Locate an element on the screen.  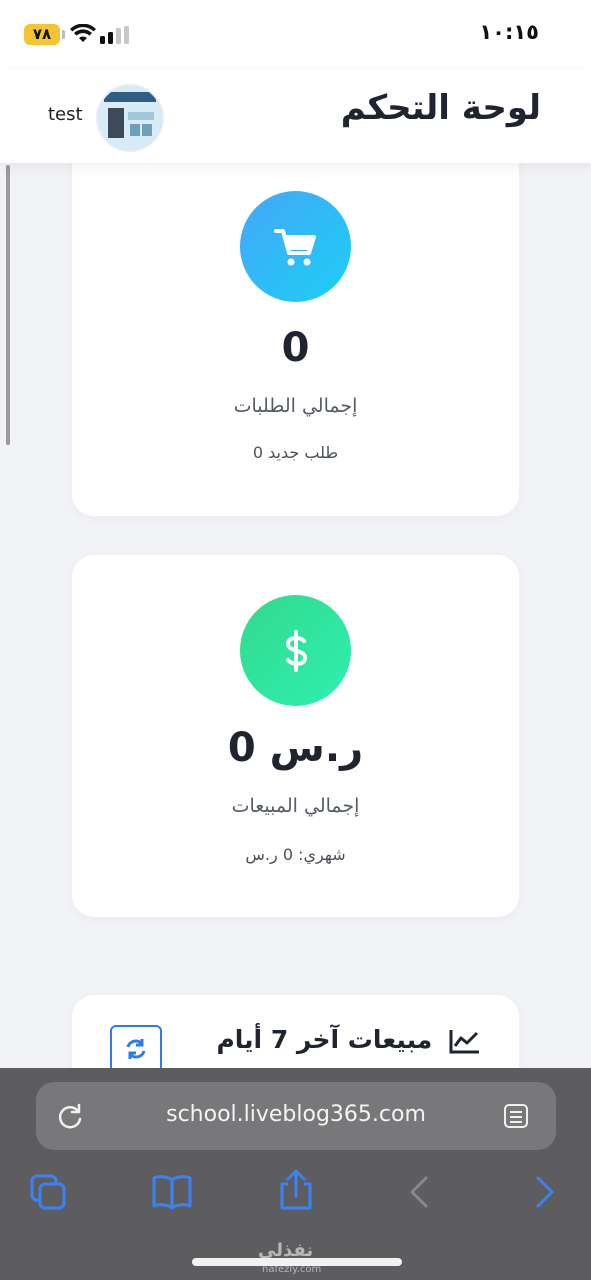
battery-level: ٧٨ is located at coordinates (42, 34).